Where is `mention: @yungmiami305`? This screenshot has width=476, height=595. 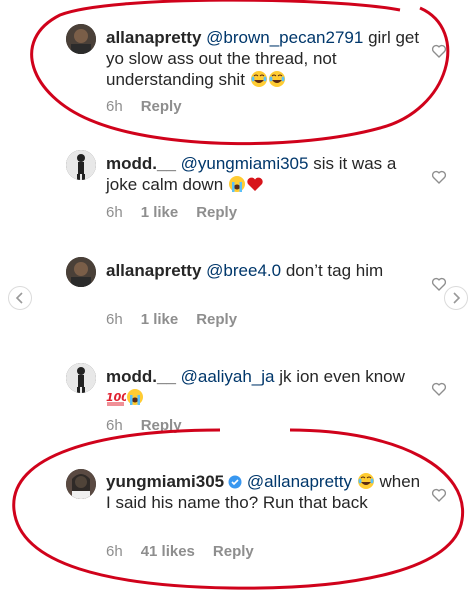
mention: @yungmiami305 is located at coordinates (245, 163).